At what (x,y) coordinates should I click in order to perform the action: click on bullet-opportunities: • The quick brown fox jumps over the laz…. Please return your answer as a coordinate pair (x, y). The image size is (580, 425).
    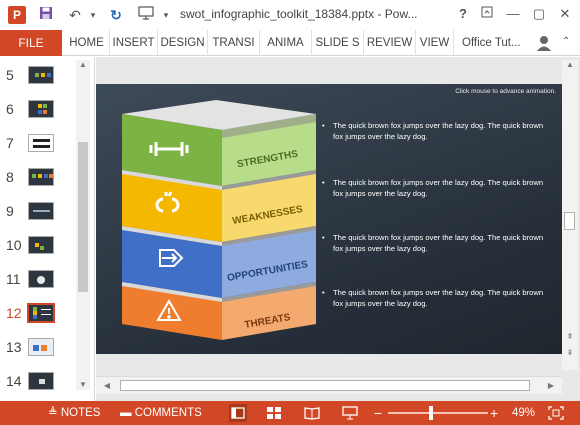
    Looking at the image, I should click on (437, 243).